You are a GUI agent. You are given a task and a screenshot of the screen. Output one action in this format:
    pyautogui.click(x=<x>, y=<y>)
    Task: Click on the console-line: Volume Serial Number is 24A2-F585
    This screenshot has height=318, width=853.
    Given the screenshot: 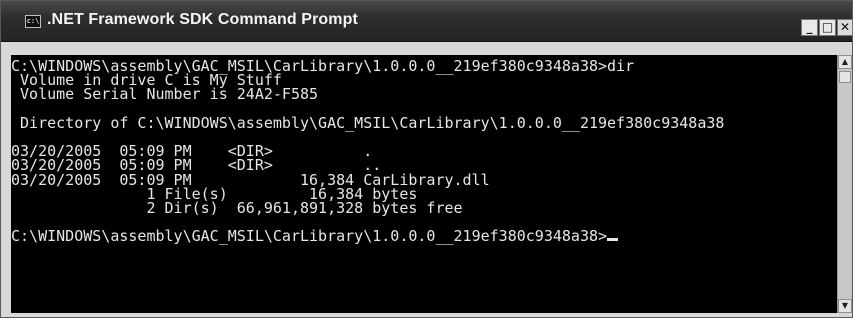 What is the action you would take?
    pyautogui.click(x=165, y=94)
    